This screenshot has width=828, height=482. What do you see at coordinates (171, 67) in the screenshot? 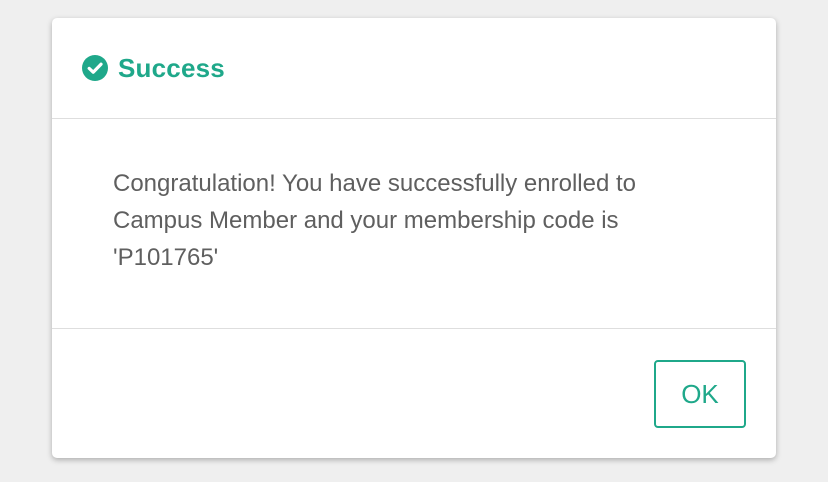
I see `dialog-title: Success` at bounding box center [171, 67].